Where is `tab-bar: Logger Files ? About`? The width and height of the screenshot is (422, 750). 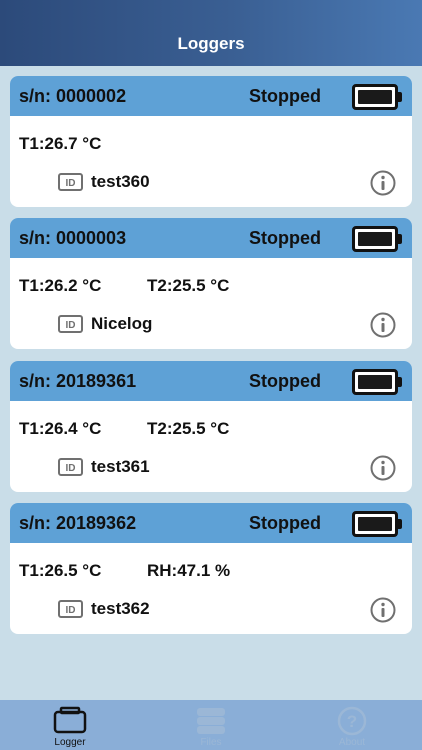
tab-bar: Logger Files ? About is located at coordinates (211, 725).